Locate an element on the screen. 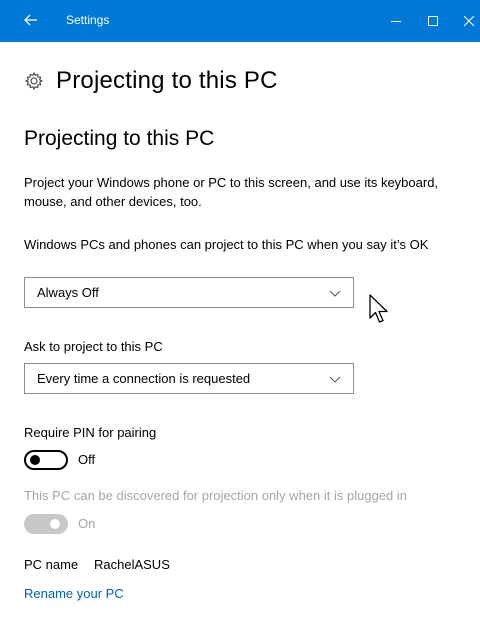 This screenshot has width=480, height=618. ask-dropdown: Every time a connection is requested is located at coordinates (189, 378).